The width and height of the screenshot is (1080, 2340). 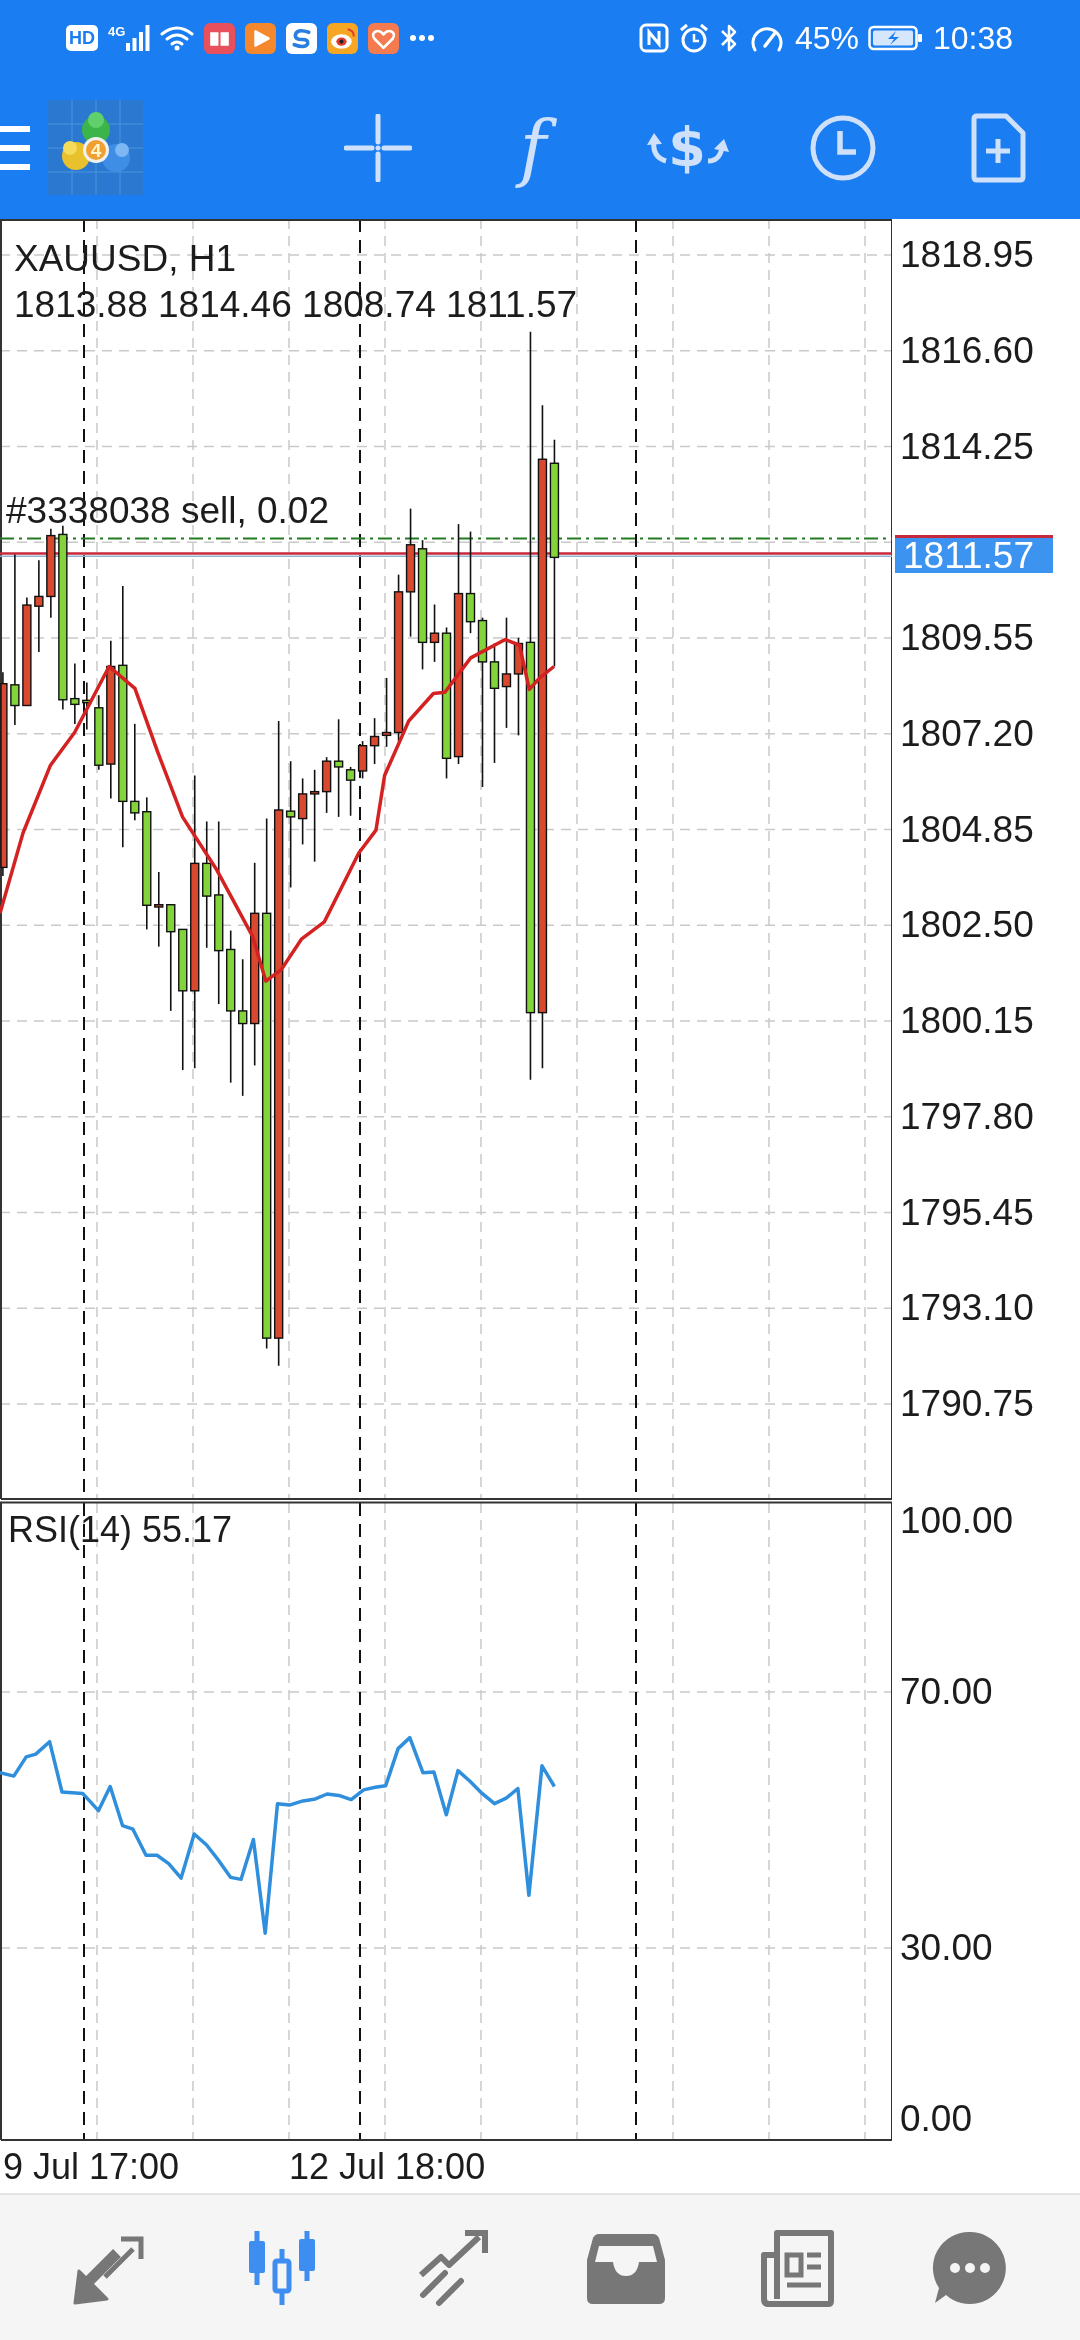 What do you see at coordinates (967, 1212) in the screenshot?
I see `price-axis-label: 1795.45` at bounding box center [967, 1212].